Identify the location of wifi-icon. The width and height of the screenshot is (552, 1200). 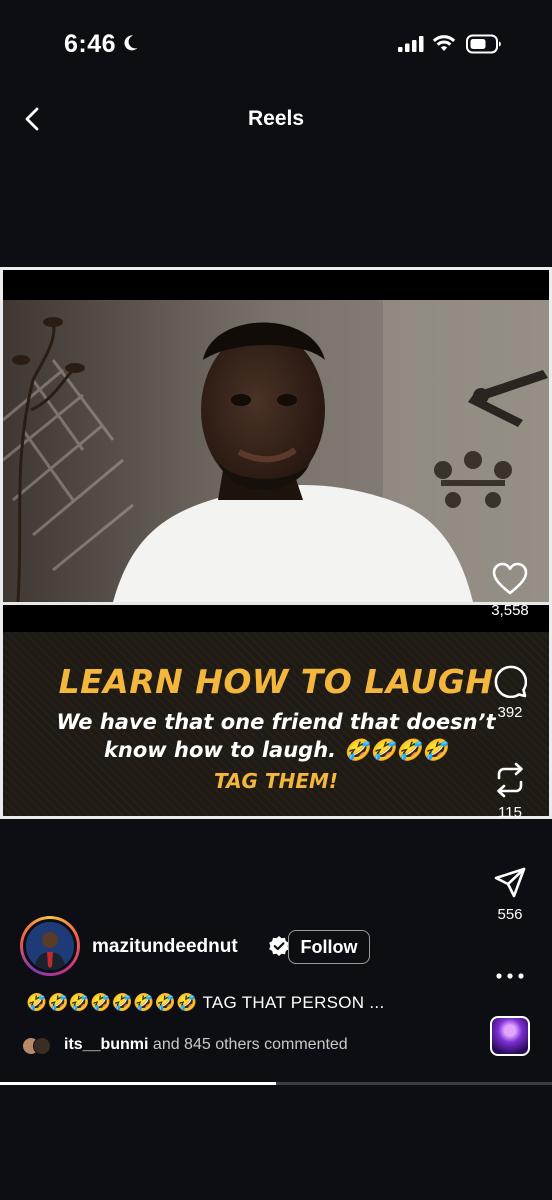
(444, 43).